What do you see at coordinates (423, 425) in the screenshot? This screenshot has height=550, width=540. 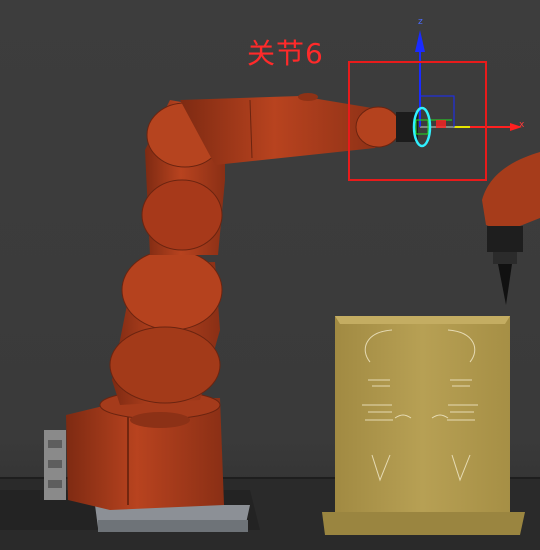 I see `workpiece-box` at bounding box center [423, 425].